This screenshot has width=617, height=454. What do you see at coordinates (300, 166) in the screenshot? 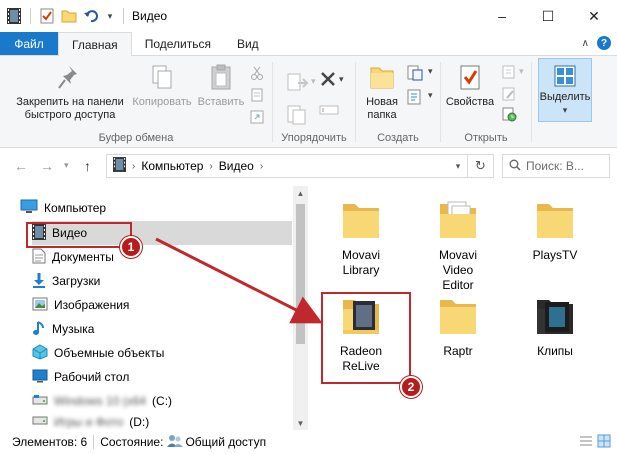
I see `address-bar: › Компьютер › Видео › ▾ ↻` at bounding box center [300, 166].